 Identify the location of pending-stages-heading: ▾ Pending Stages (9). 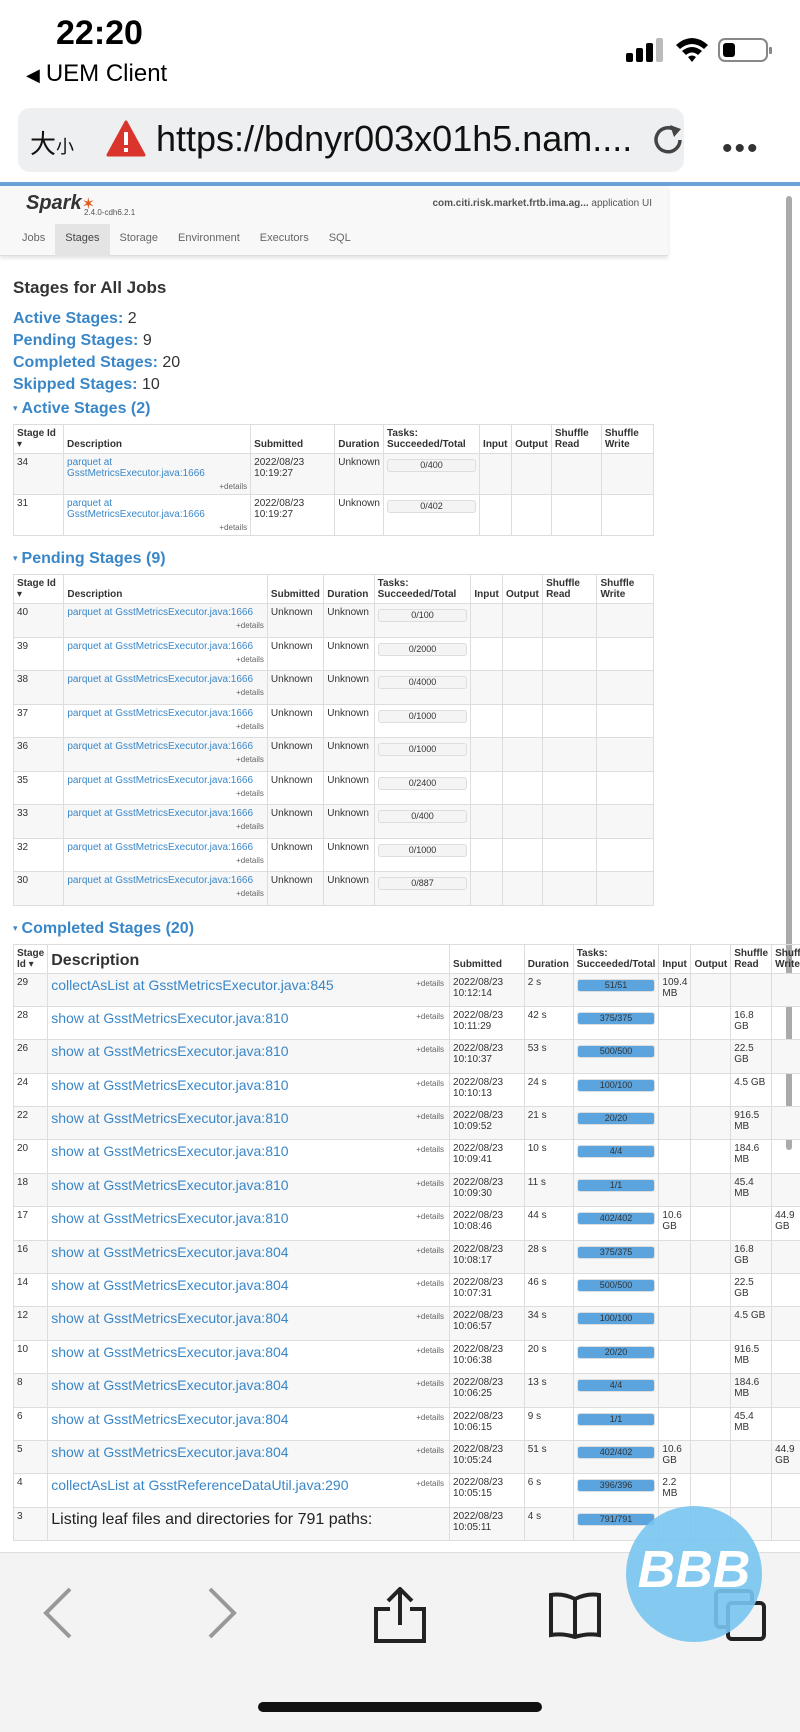
(406, 559).